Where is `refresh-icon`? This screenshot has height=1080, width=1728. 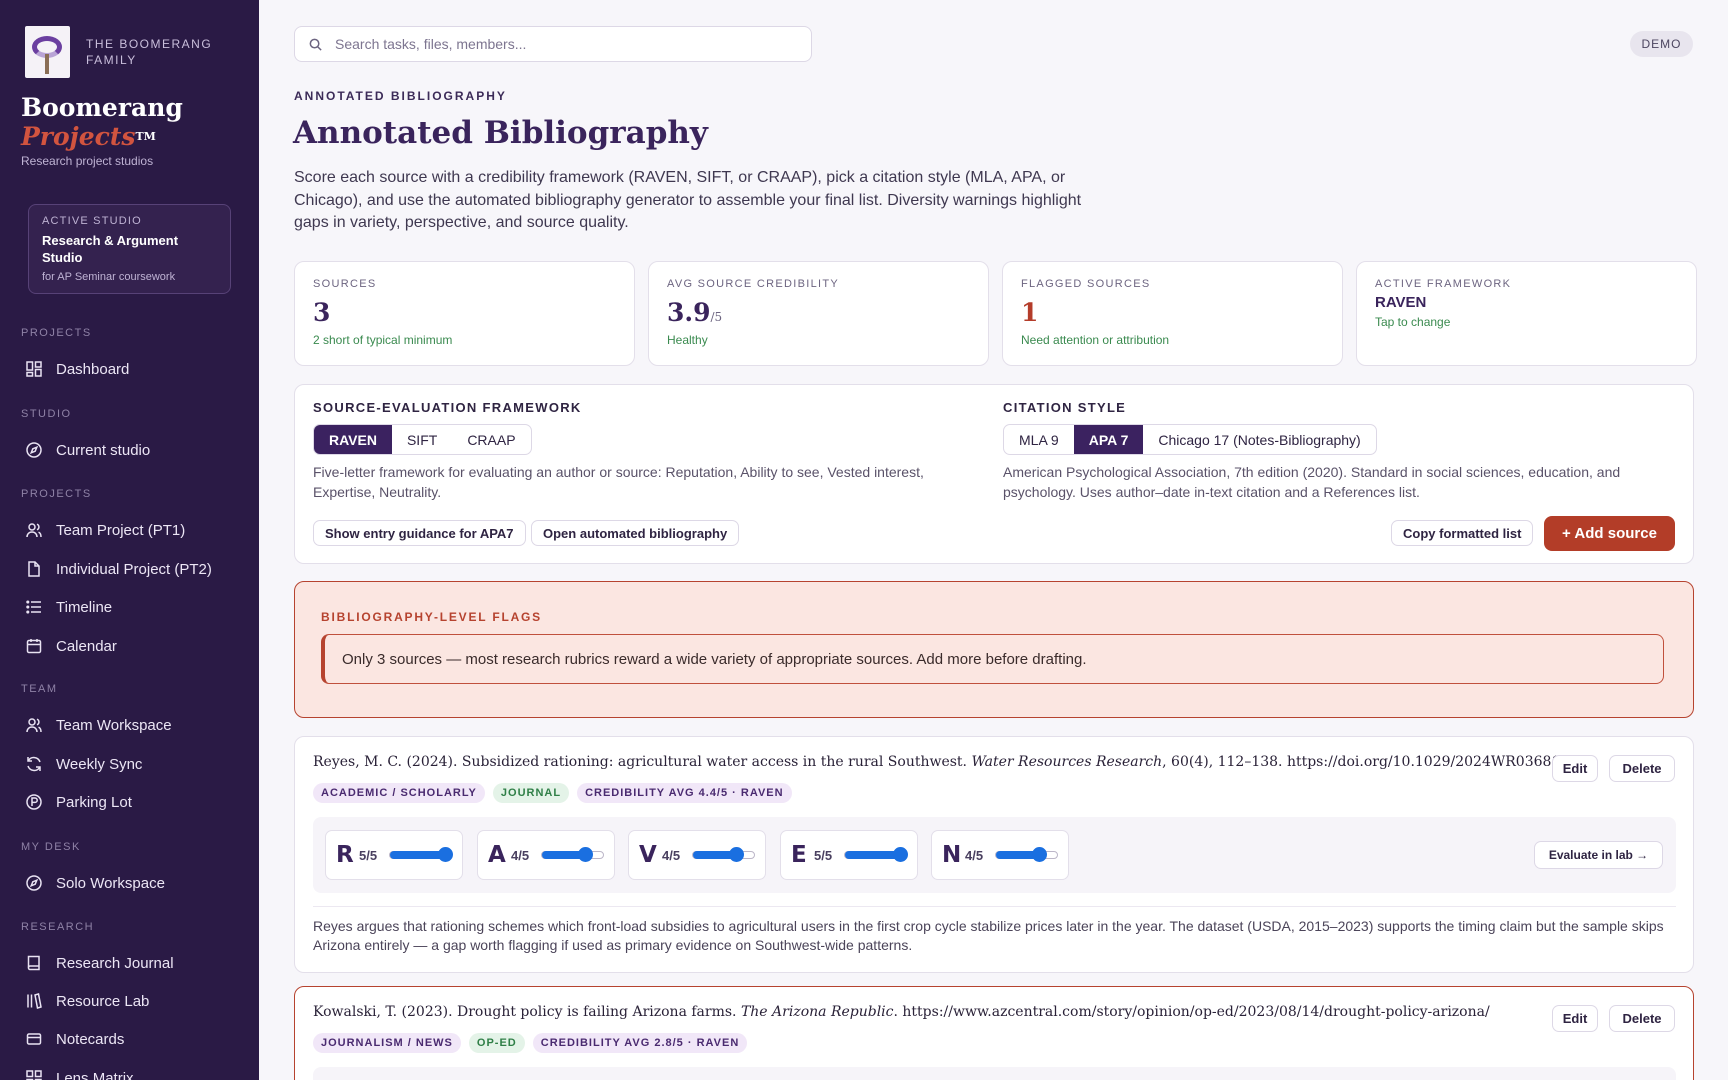
refresh-icon is located at coordinates (34, 764).